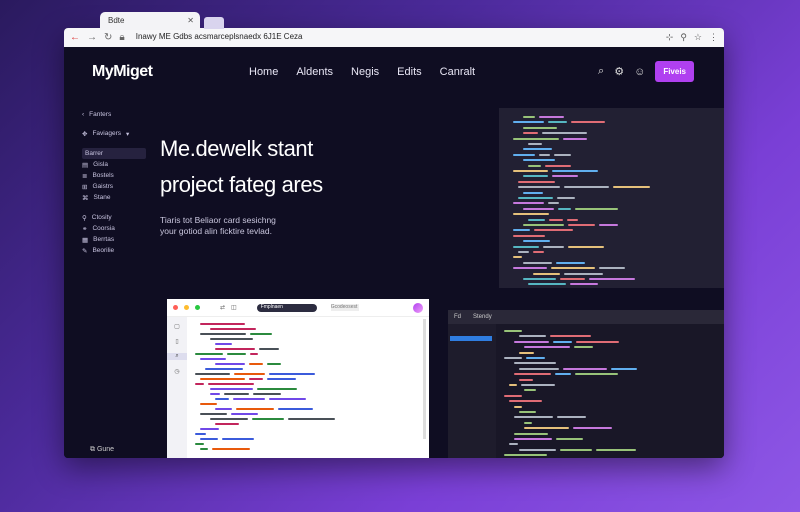 This screenshot has width=800, height=512. Describe the element at coordinates (122, 72) in the screenshot. I see `site-logo: MyMiget` at that location.